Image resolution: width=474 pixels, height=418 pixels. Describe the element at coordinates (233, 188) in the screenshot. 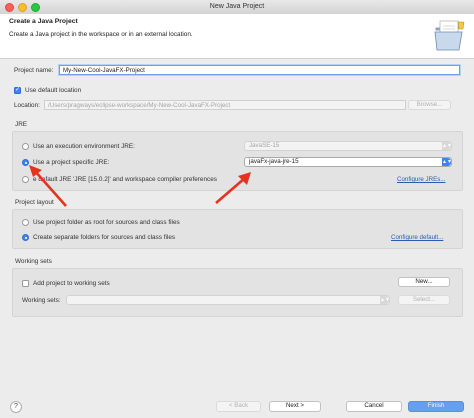

I see `arrow-to-jre-select` at that location.